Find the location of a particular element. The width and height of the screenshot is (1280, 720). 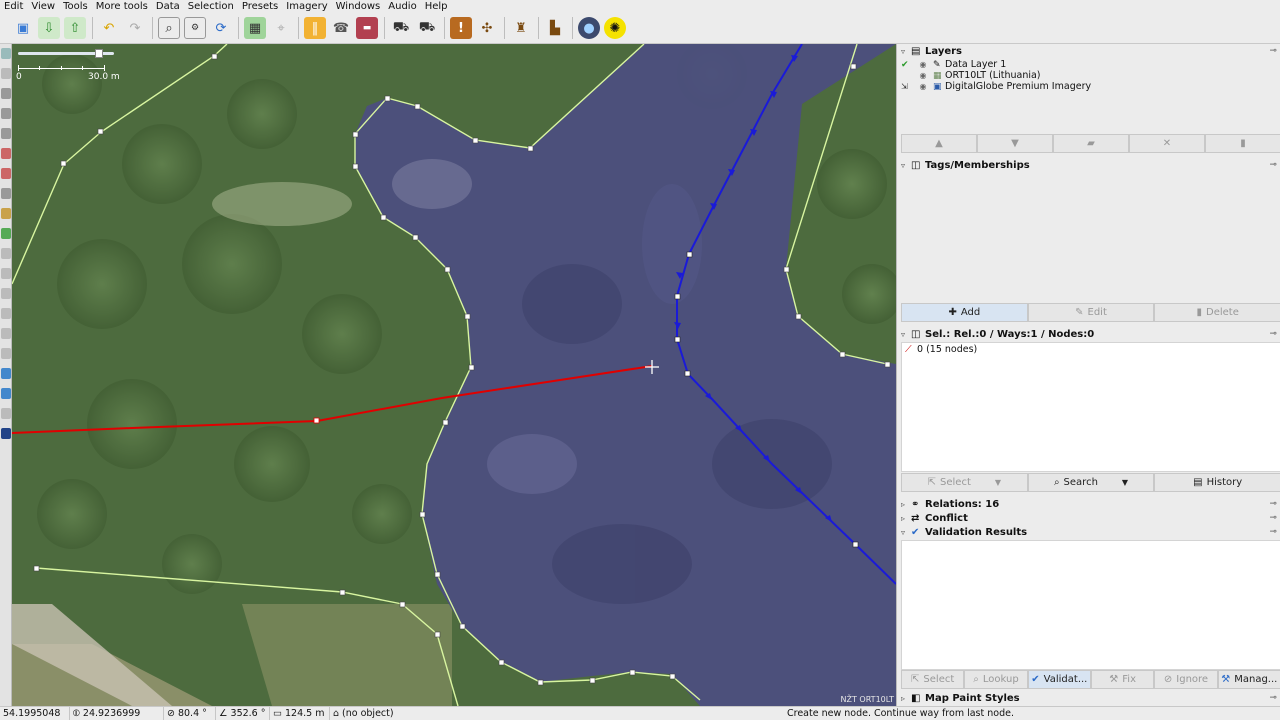

layer-row: ◉ ▦ ORT10LT (Lithuania) is located at coordinates (1090, 75).